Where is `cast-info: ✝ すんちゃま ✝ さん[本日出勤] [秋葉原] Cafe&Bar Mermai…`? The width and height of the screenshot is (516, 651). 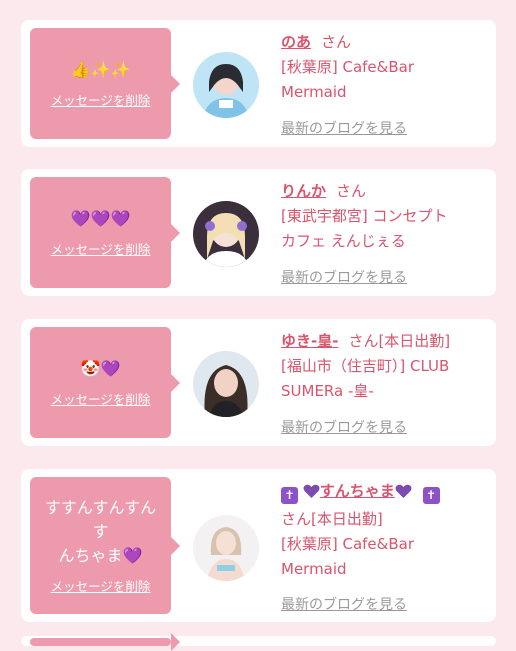 cast-info: ✝ すんちゃま ✝ さん[本日出勤] [秋葉原] Cafe&Bar Mermai… is located at coordinates (386, 530).